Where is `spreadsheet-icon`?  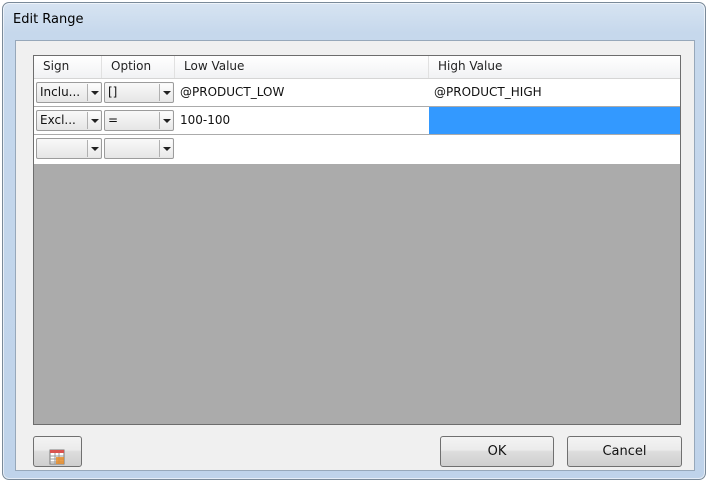
spreadsheet-icon is located at coordinates (57, 457).